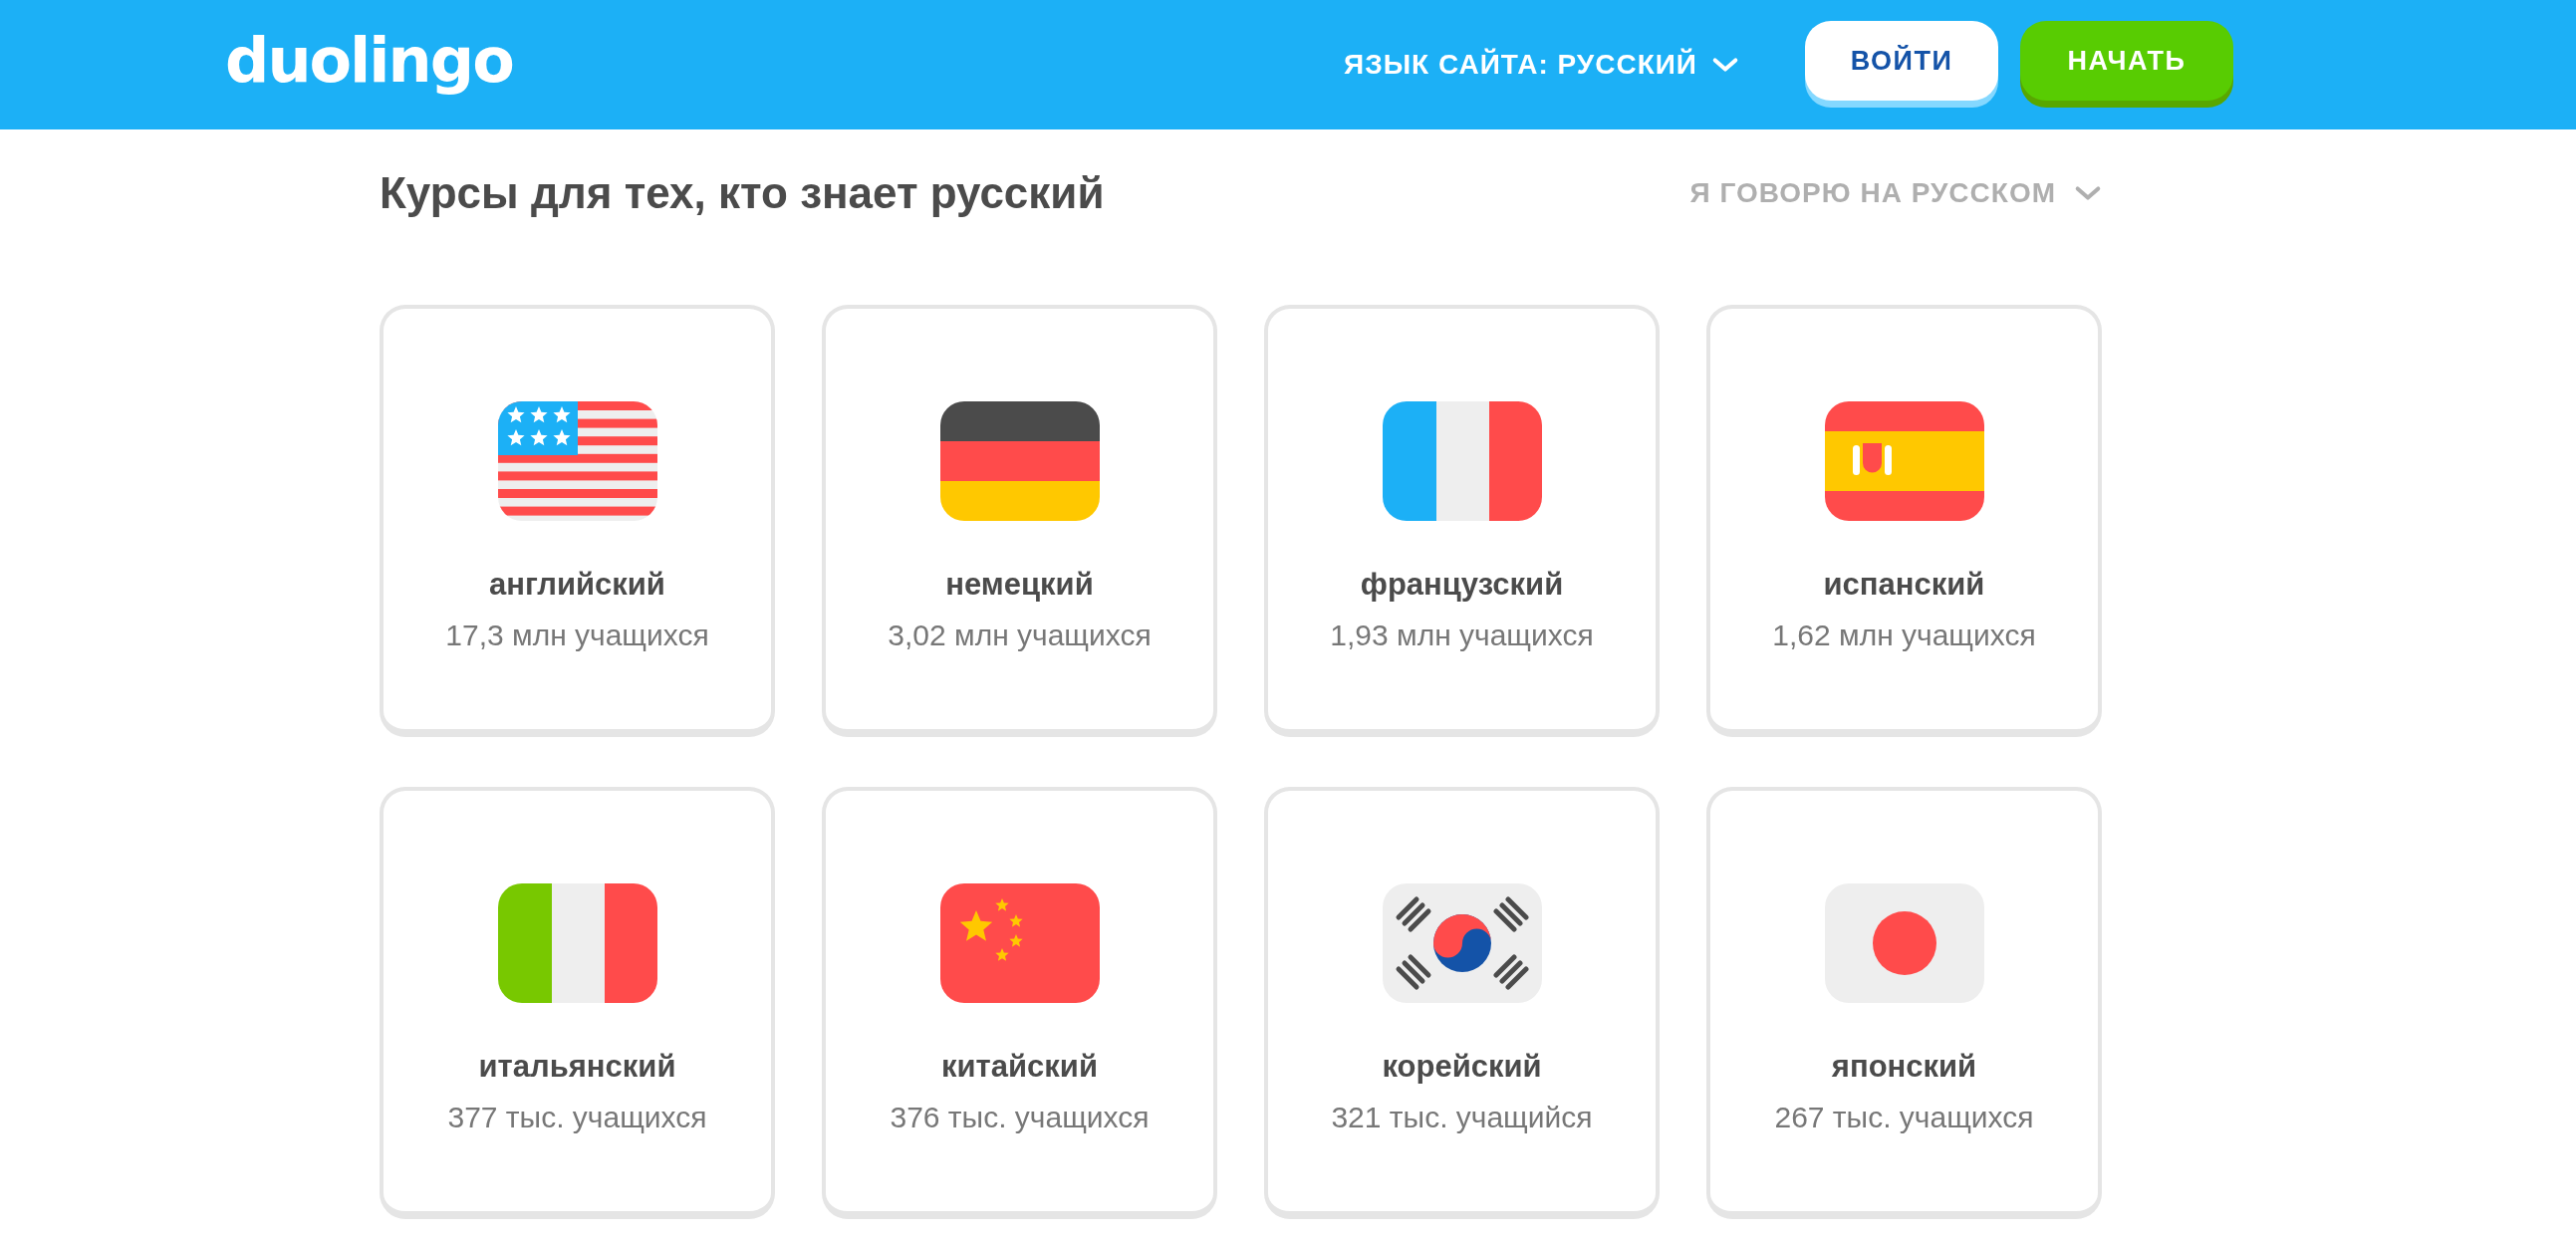 The width and height of the screenshot is (2576, 1242). I want to click on learner-count: 17,3 млн учащихся, so click(577, 635).